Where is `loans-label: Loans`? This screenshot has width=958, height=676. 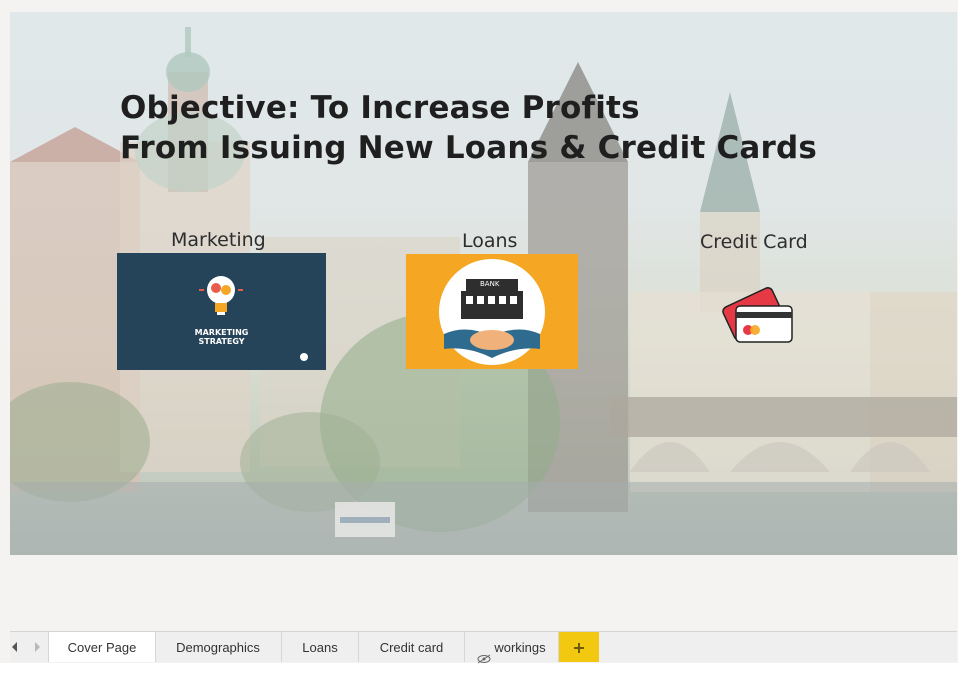
loans-label: Loans is located at coordinates (490, 241).